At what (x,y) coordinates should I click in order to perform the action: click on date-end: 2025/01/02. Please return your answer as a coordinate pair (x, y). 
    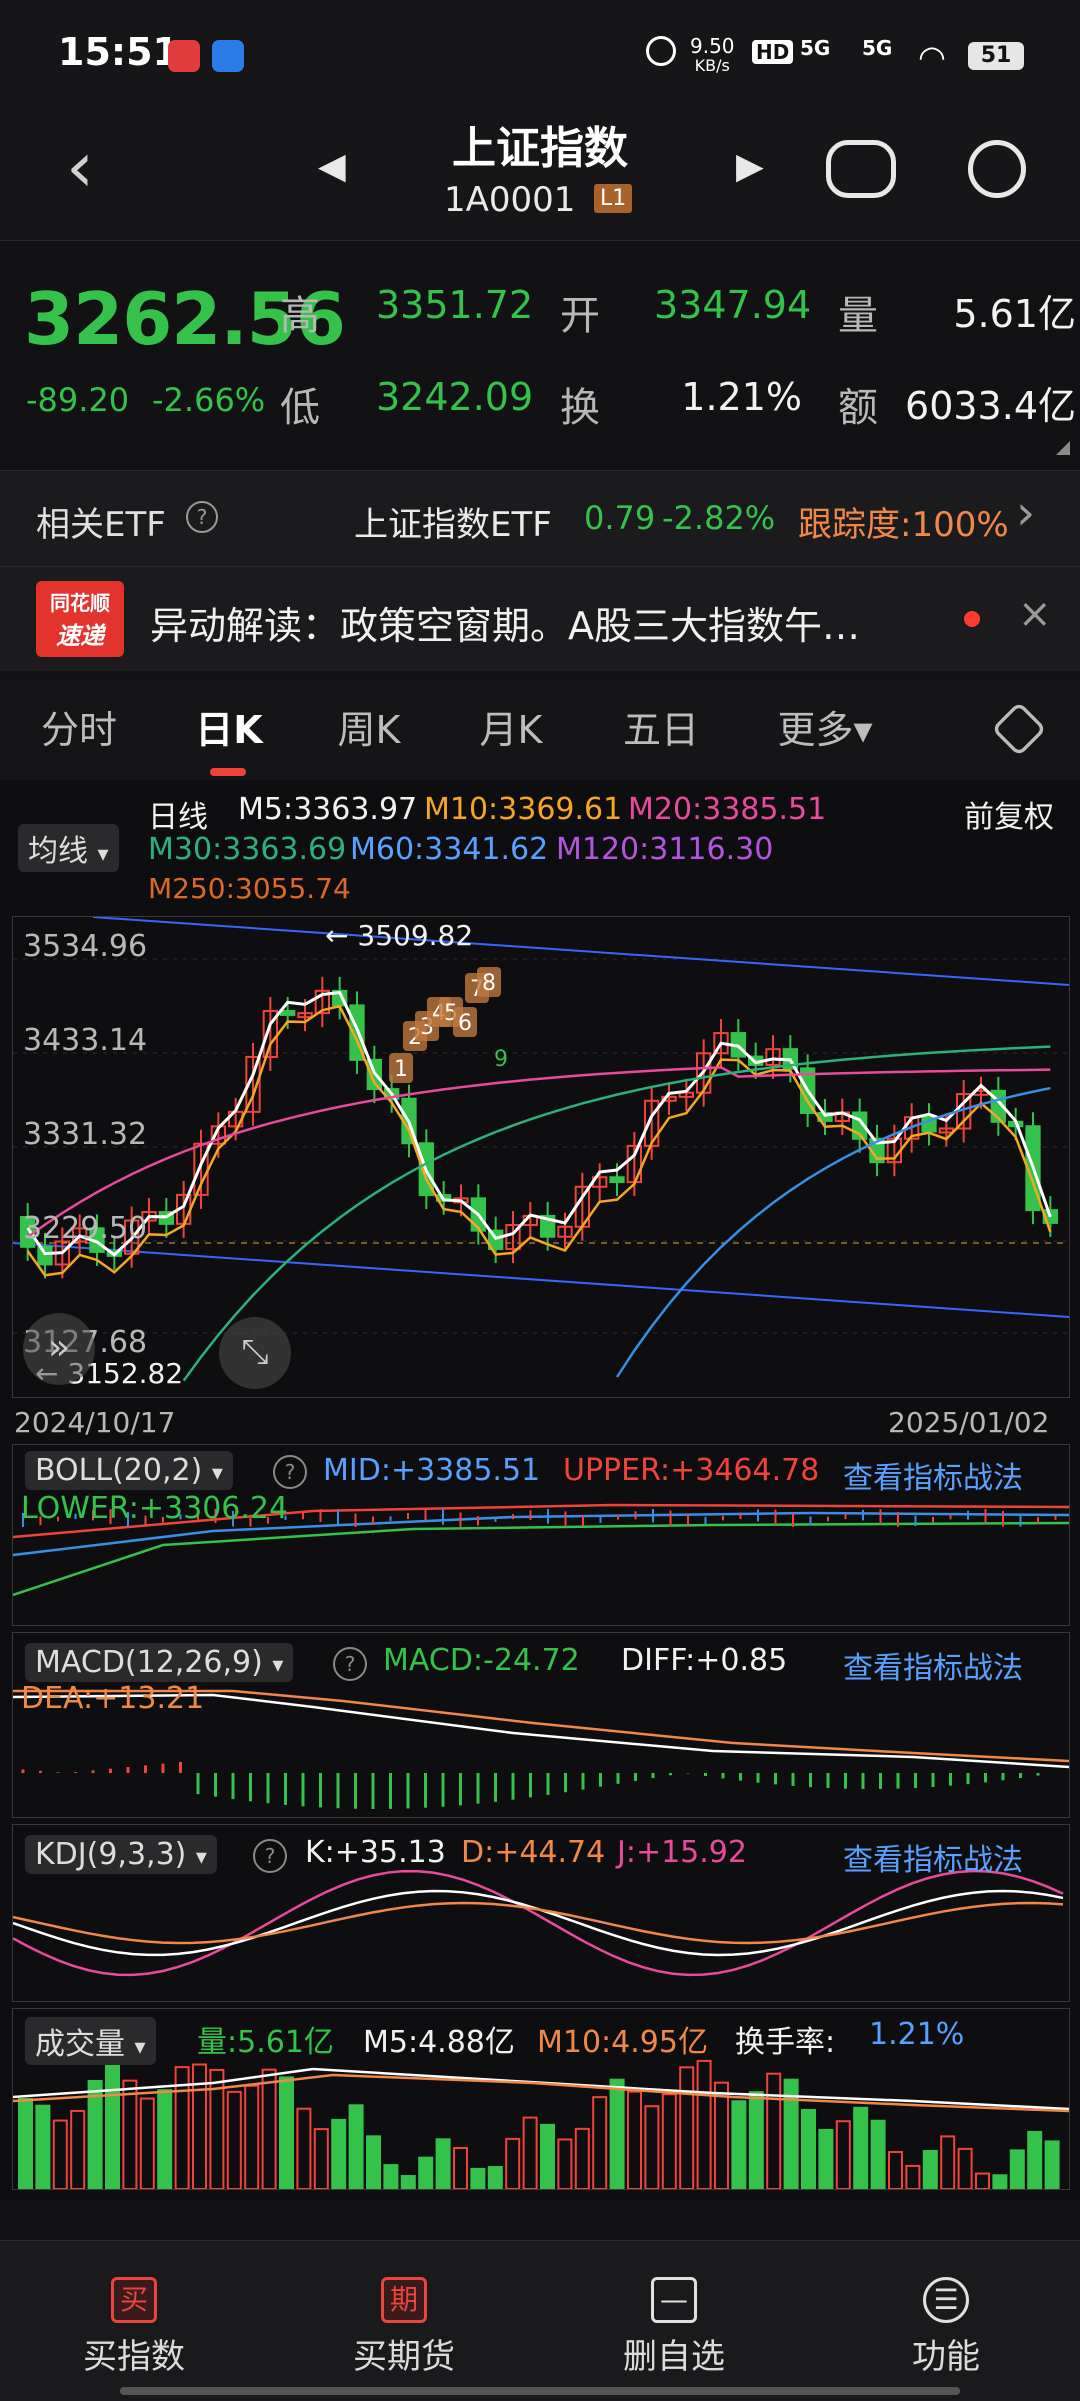
    Looking at the image, I should click on (969, 1422).